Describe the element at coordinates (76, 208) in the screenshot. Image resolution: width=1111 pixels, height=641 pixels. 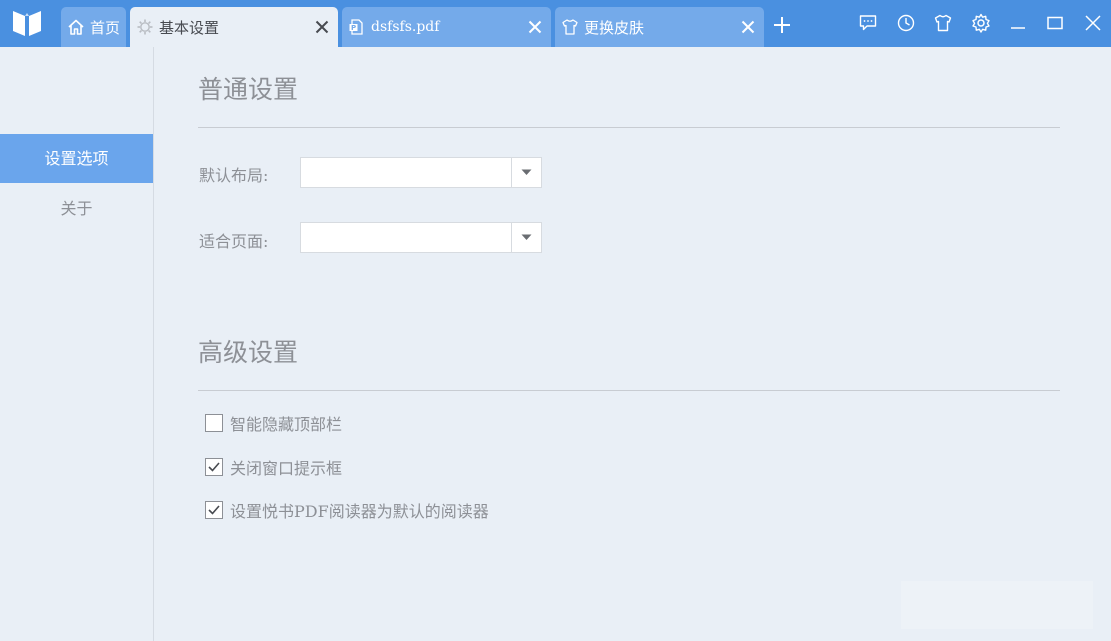
I see `sidebar-item-about: 关于` at that location.